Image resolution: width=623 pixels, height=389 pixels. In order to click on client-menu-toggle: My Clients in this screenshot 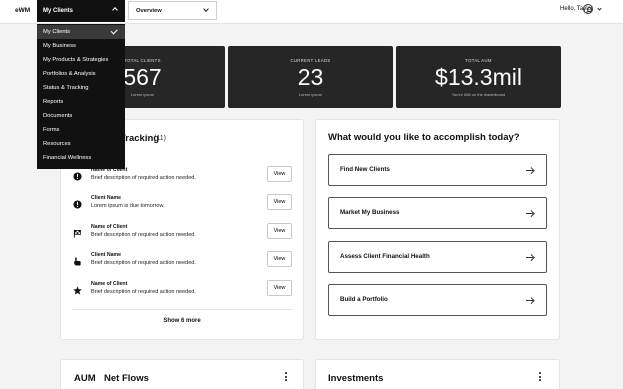, I will do `click(81, 11)`.